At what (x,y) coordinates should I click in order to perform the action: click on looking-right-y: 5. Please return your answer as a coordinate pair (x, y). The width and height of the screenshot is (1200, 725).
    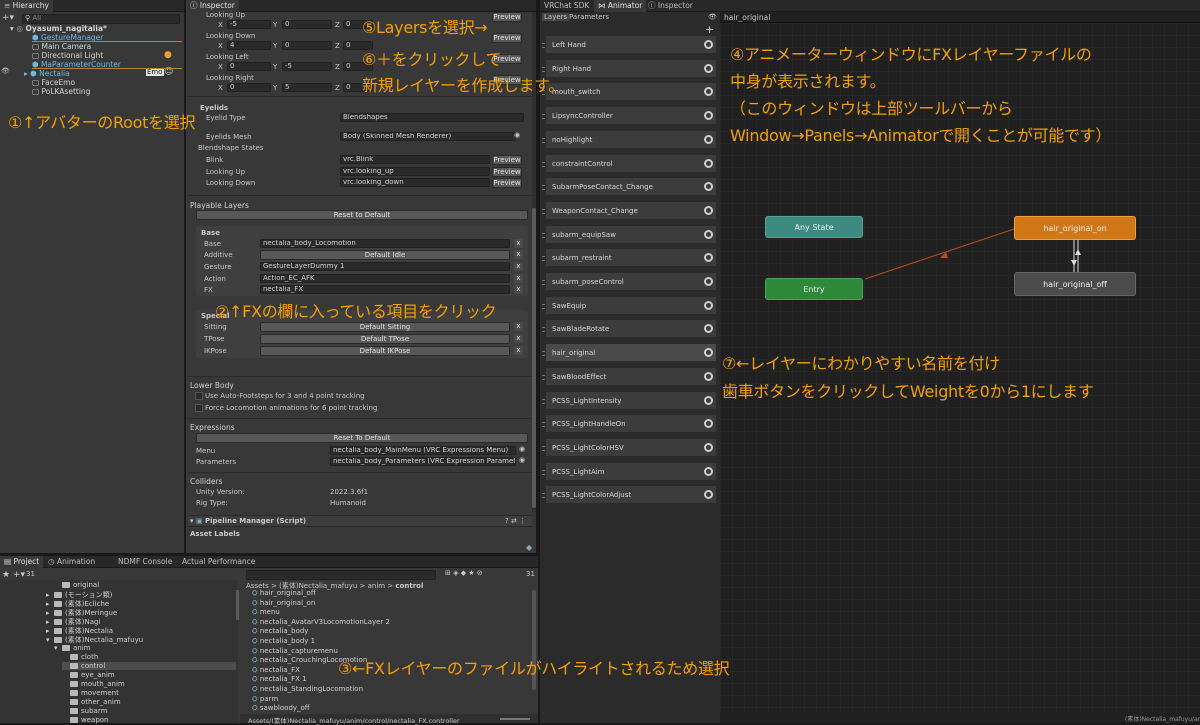
    Looking at the image, I should click on (307, 87).